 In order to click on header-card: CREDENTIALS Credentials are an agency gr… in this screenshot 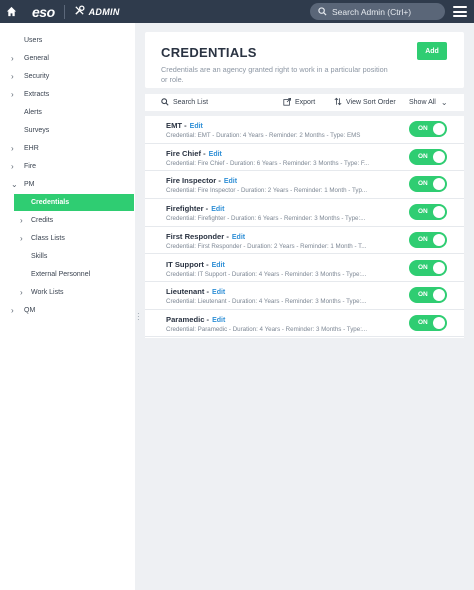, I will do `click(304, 60)`.